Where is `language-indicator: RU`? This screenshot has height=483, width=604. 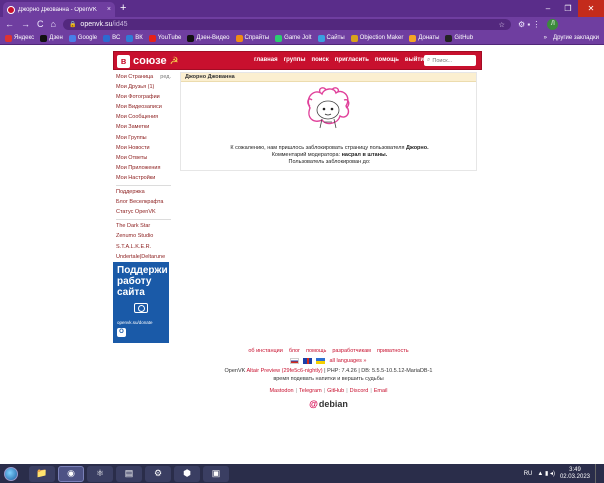
language-indicator: RU is located at coordinates (528, 474).